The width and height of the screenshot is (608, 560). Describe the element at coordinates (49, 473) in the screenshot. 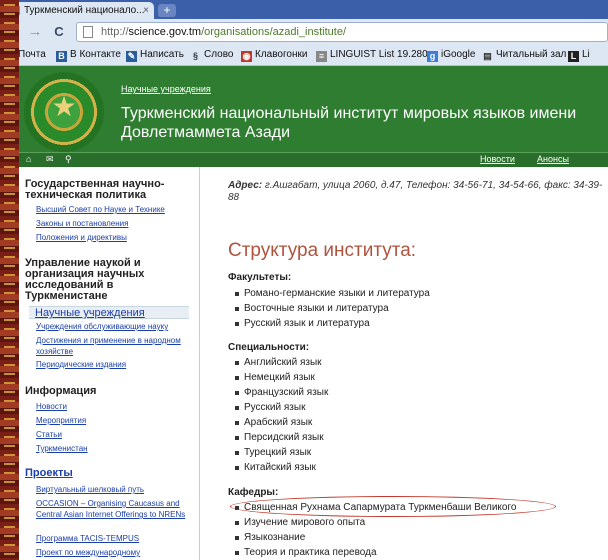

I see `sidebar-section-title: Проекты` at that location.